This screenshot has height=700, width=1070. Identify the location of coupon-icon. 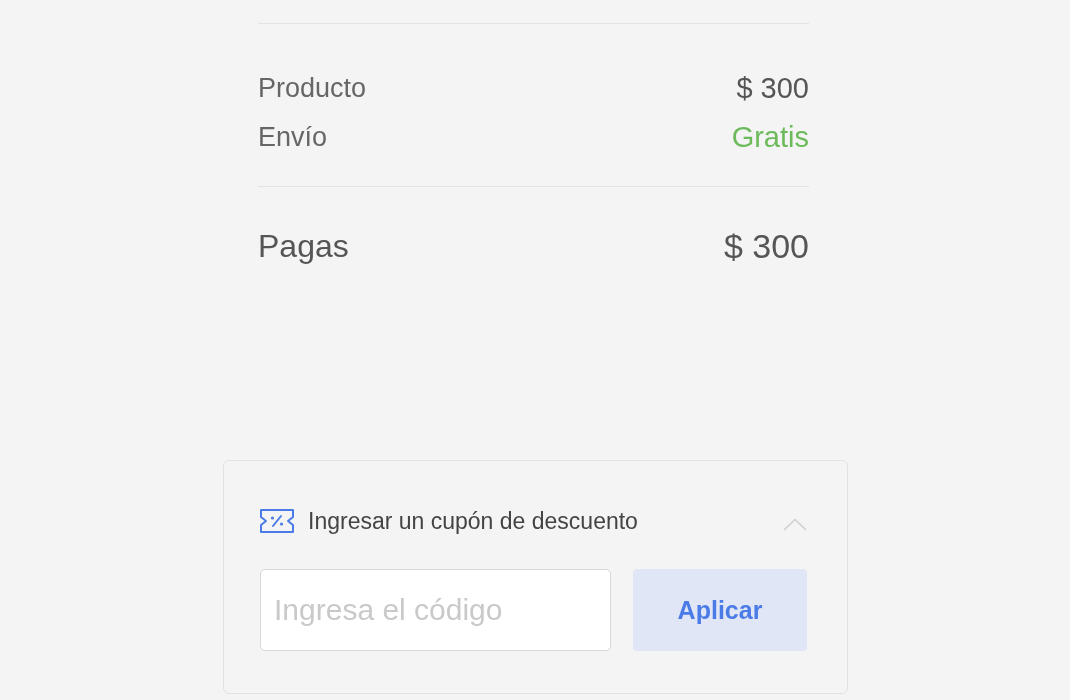
(277, 521).